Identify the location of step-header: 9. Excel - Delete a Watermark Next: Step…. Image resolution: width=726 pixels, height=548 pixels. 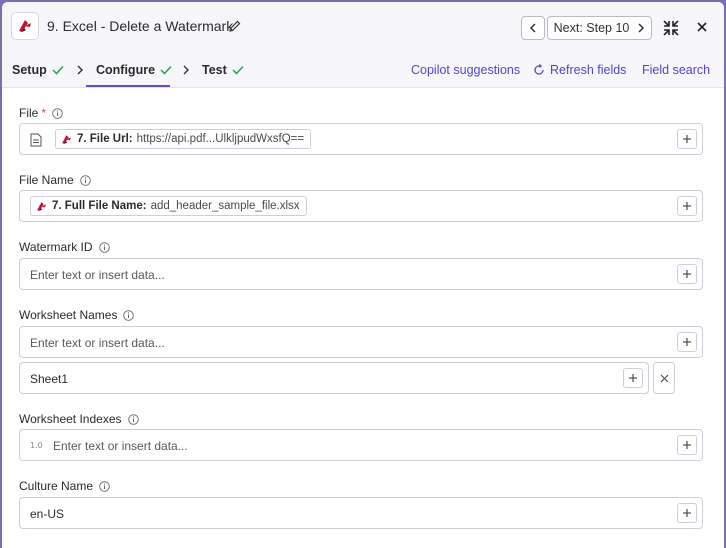
(363, 27).